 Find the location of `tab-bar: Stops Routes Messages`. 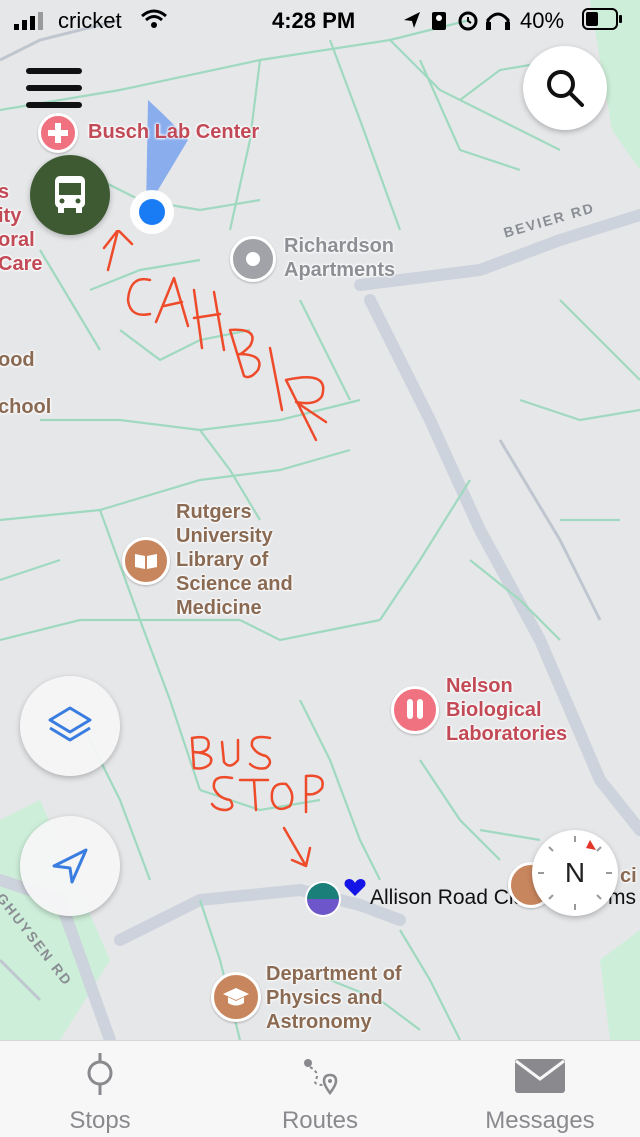

tab-bar: Stops Routes Messages is located at coordinates (320, 1088).